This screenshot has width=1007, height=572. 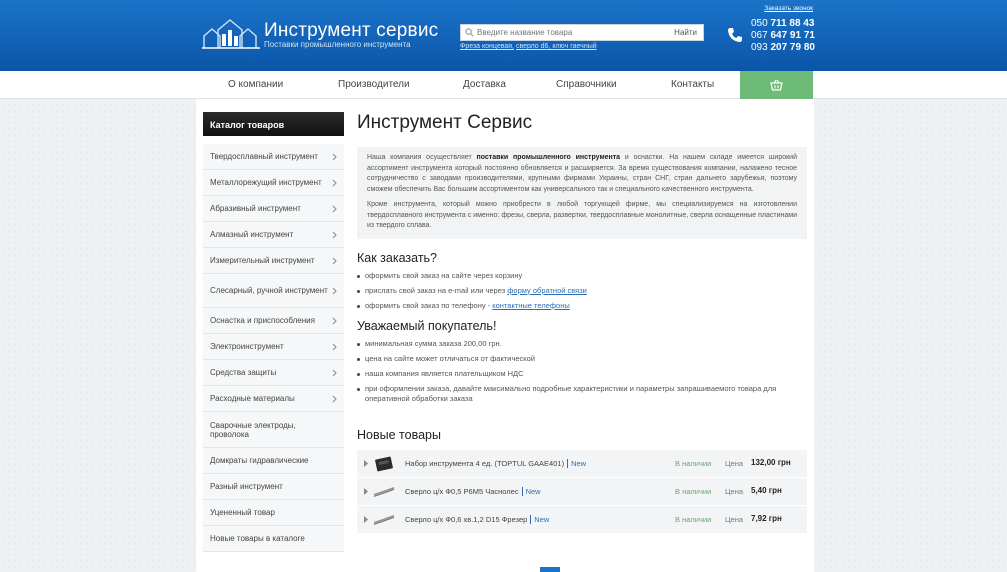 What do you see at coordinates (262, 320) in the screenshot?
I see `sidebar-item-label: Оснастка и приспособления` at bounding box center [262, 320].